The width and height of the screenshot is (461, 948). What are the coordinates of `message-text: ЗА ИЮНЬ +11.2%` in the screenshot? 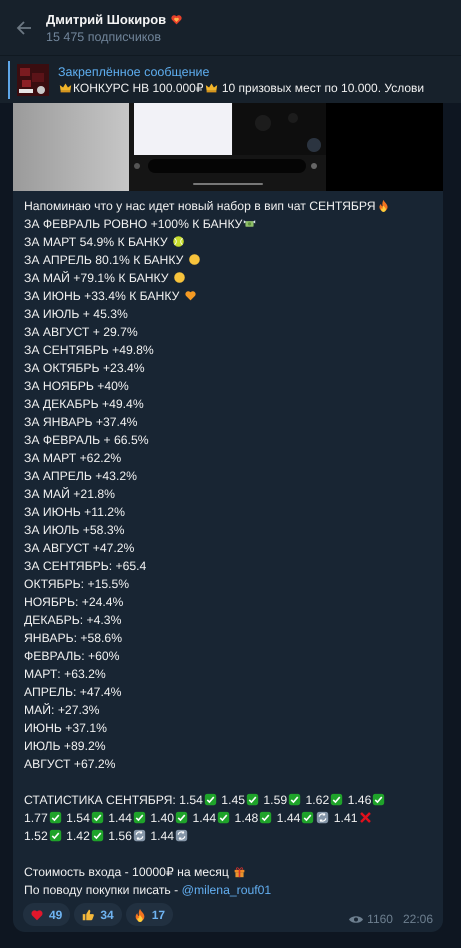 It's located at (75, 512).